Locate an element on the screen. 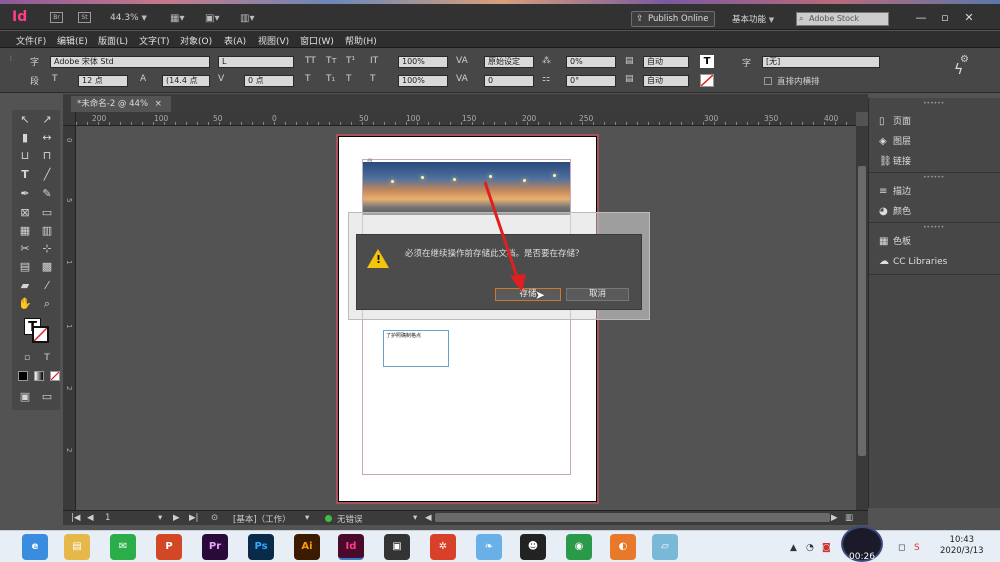 The image size is (1000, 562). vertical-scale-field: 100% is located at coordinates (423, 62).